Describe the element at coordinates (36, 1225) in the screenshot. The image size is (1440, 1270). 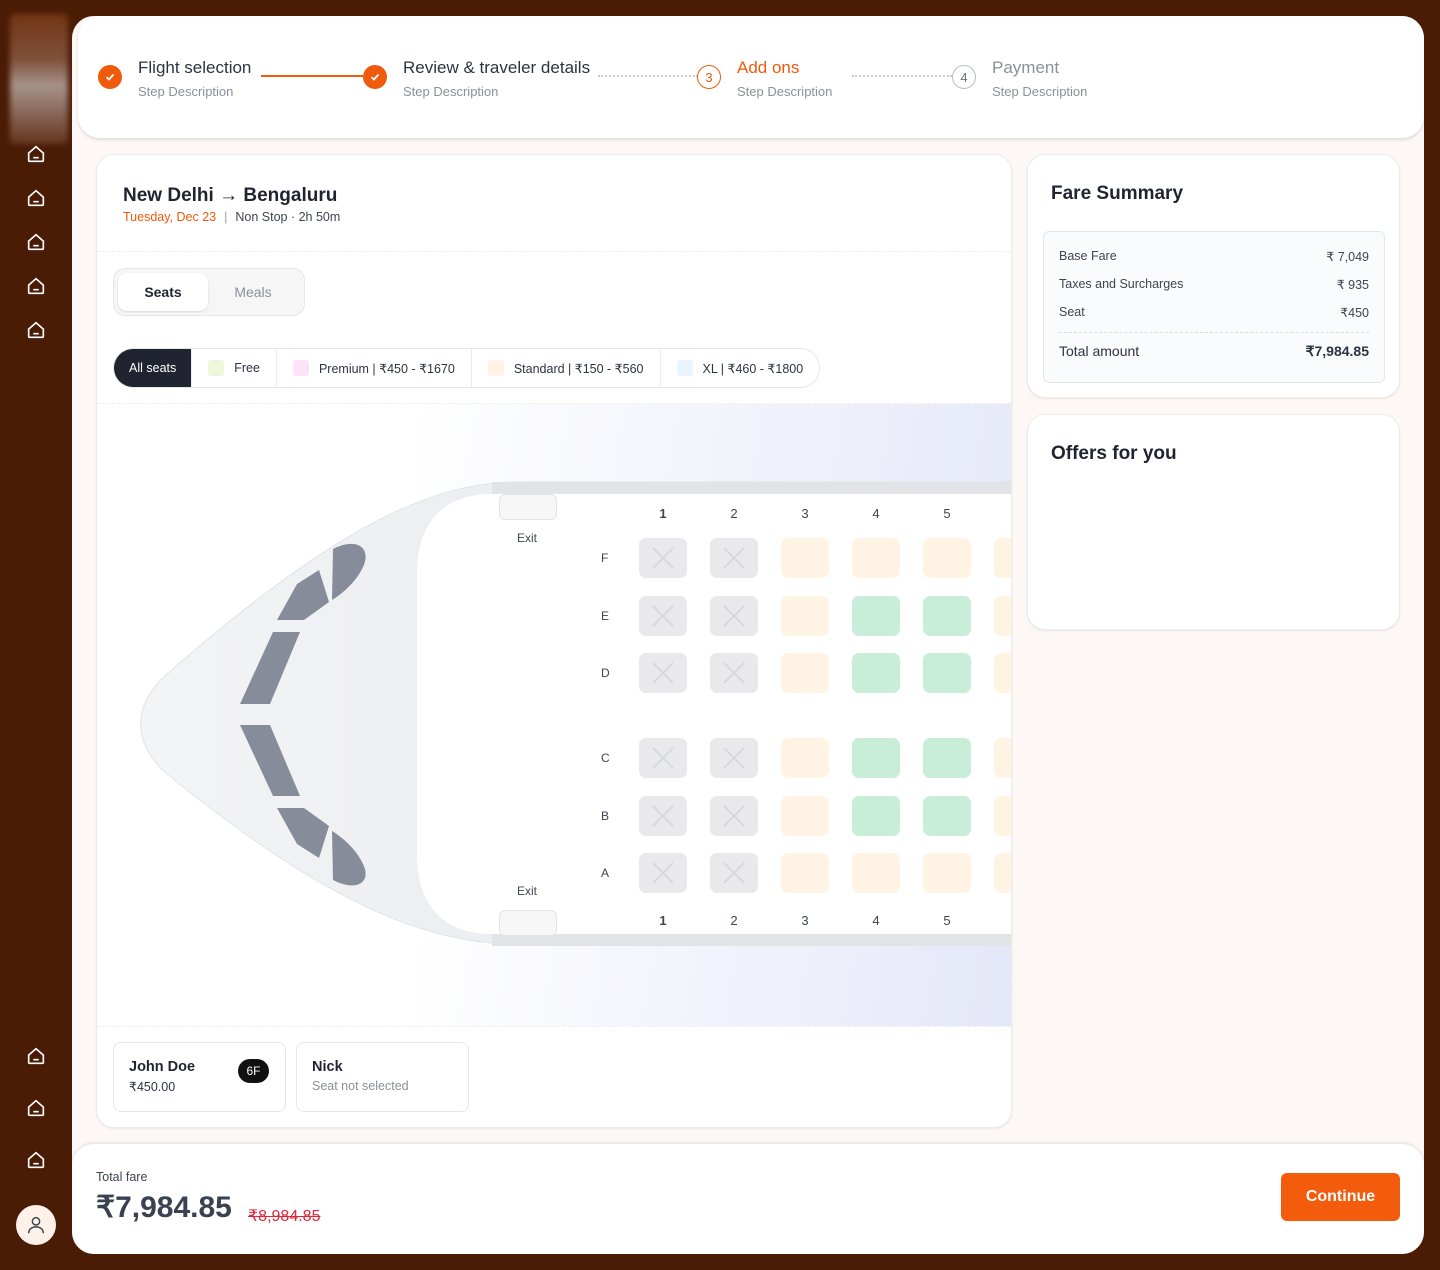
I see `user-avatar` at that location.